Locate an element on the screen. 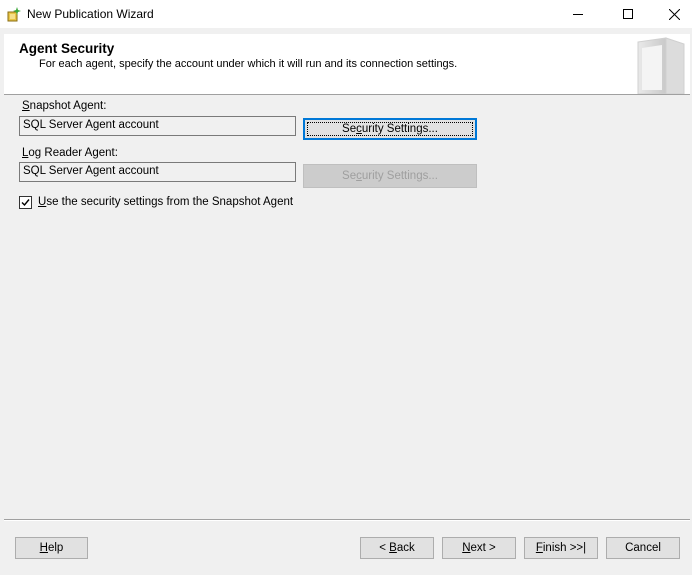  next-button: Next > is located at coordinates (479, 548).